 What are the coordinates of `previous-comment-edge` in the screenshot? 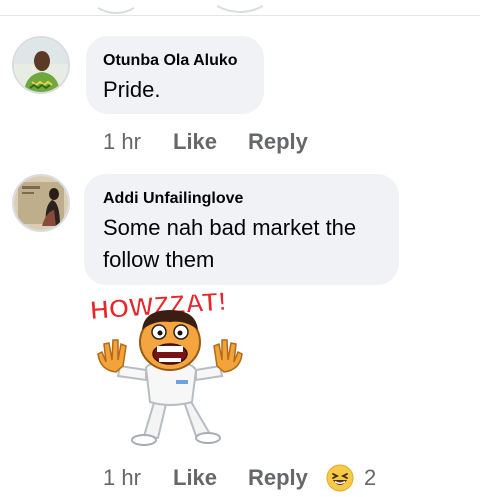 It's located at (116, 10).